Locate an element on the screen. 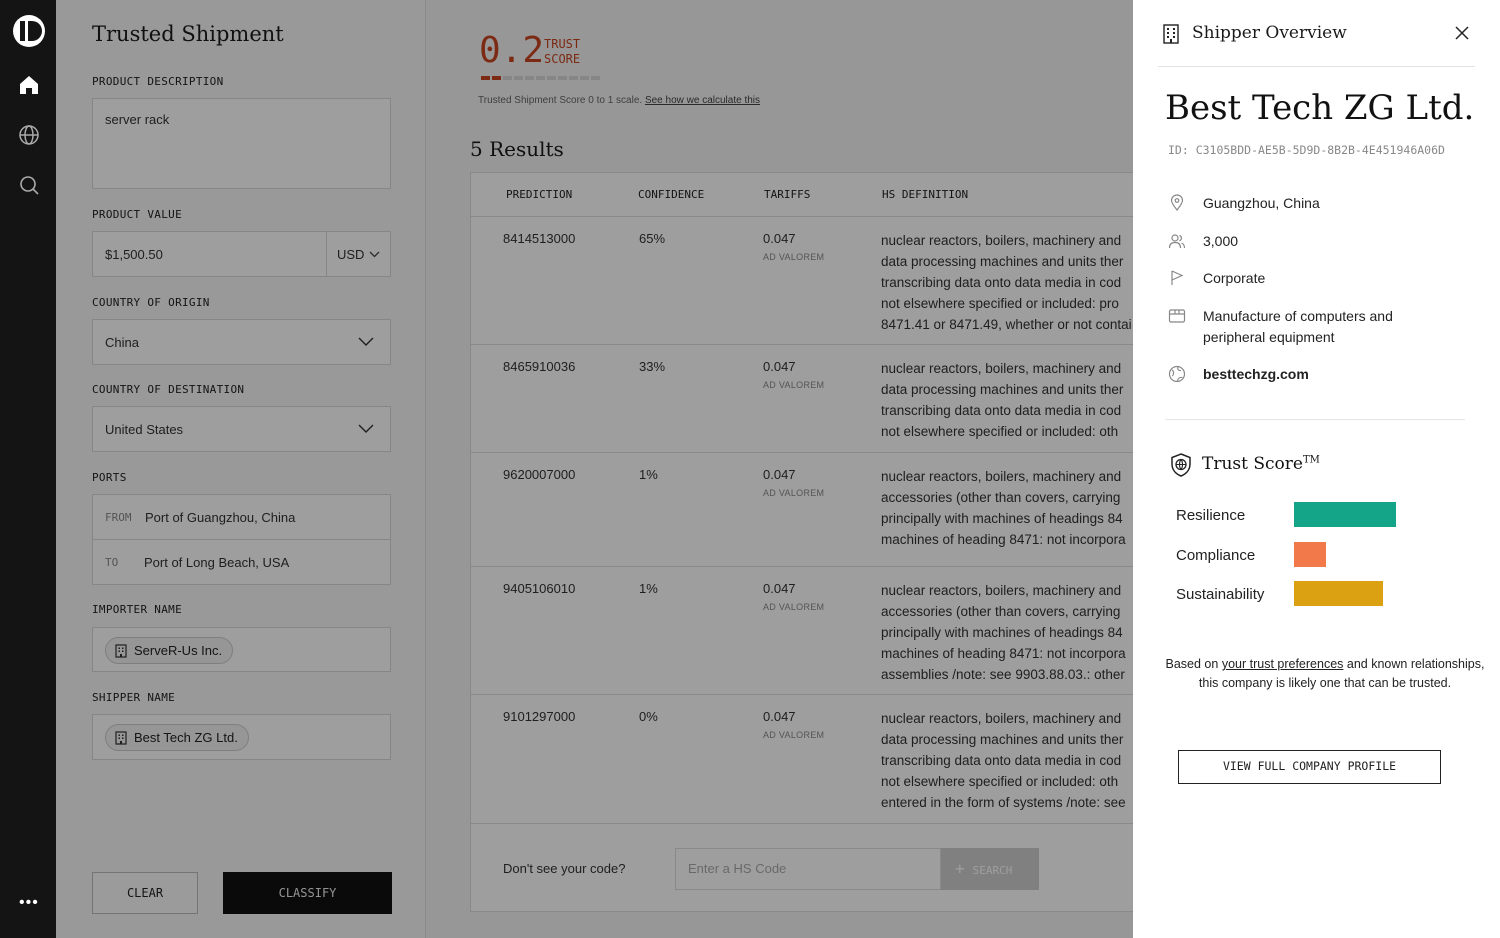  trademark-mark: TM is located at coordinates (1311, 460).